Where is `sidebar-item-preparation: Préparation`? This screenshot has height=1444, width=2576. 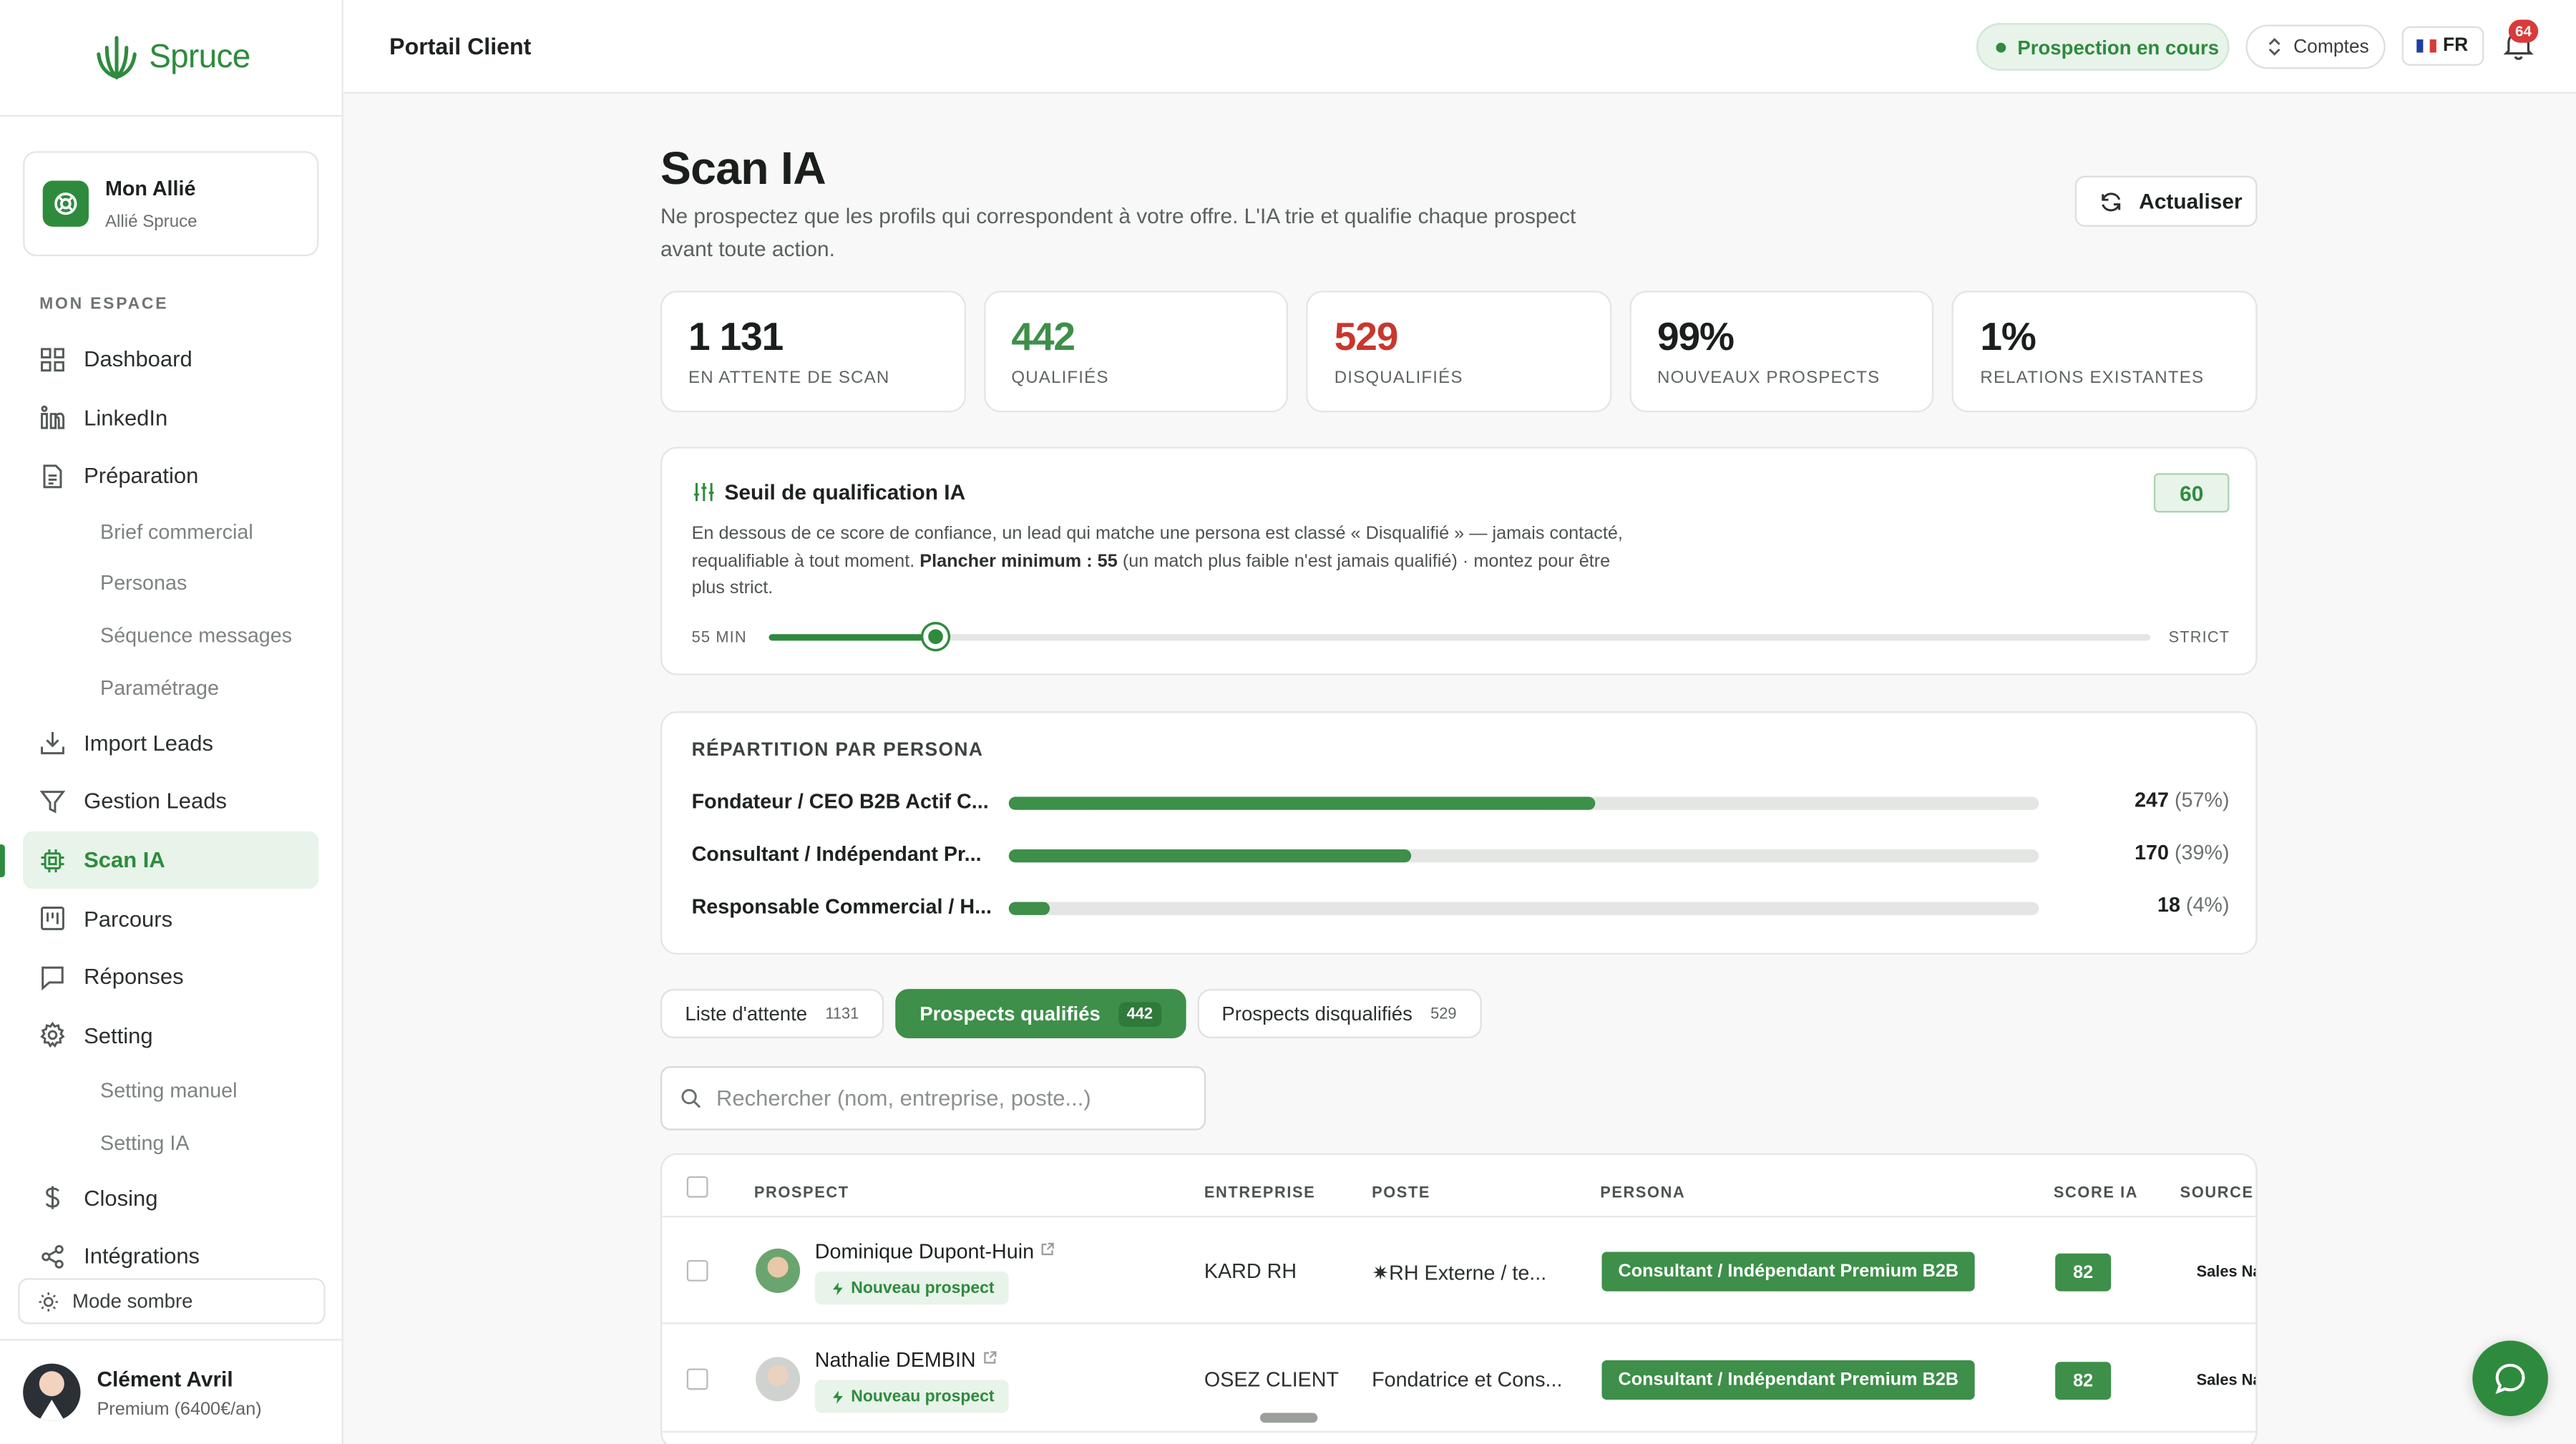
sidebar-item-preparation: Préparation is located at coordinates (170, 477).